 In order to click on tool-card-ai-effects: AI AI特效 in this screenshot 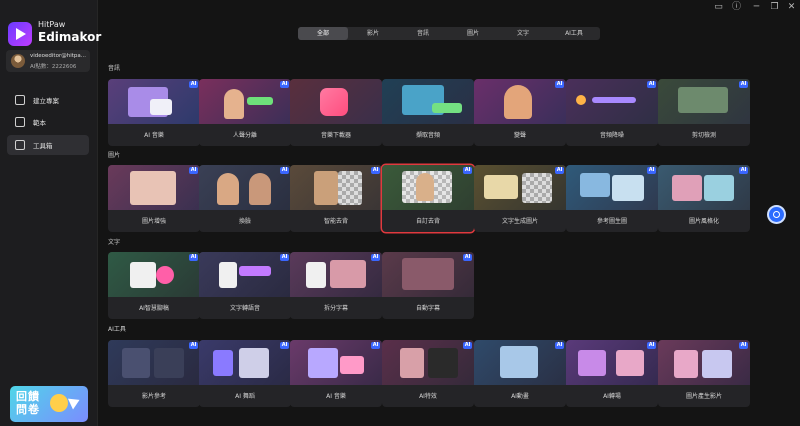, I will do `click(428, 373)`.